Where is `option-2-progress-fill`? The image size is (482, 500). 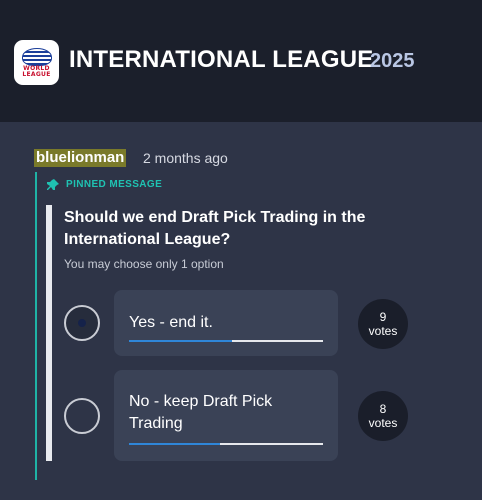
option-2-progress-fill is located at coordinates (175, 444).